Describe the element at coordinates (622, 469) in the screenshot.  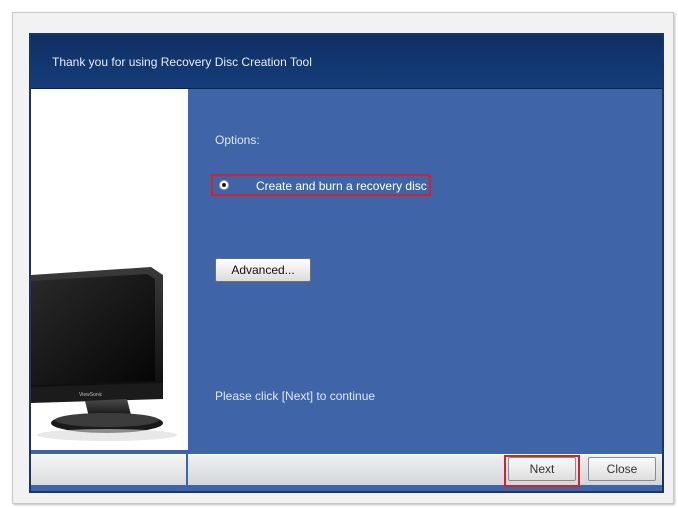
I see `close-button: Close` at that location.